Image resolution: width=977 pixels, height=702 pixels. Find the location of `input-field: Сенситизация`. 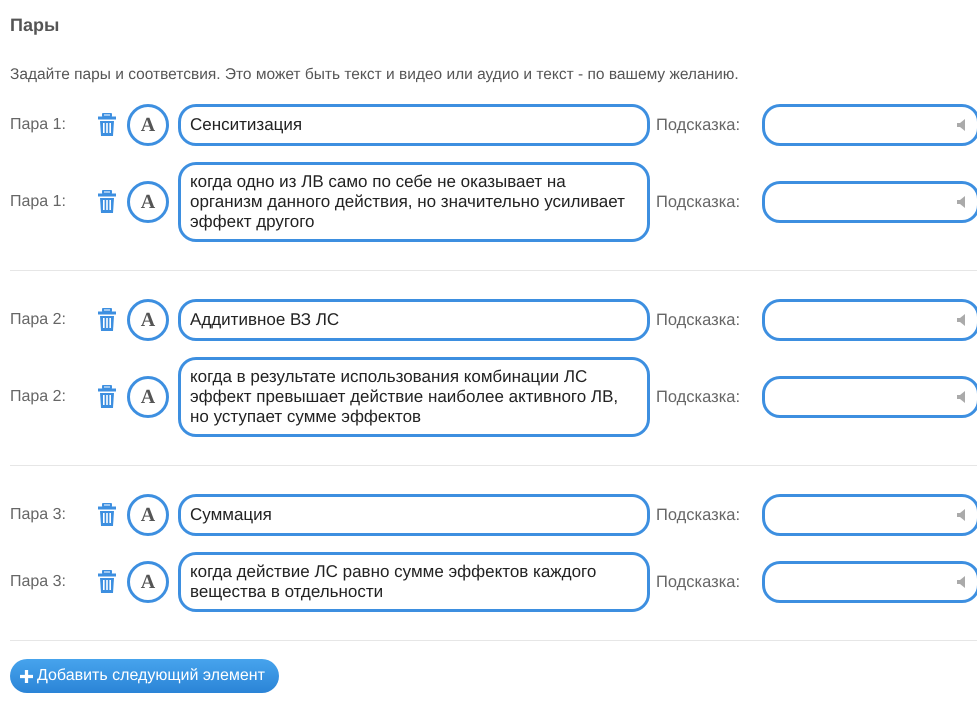

input-field: Сенситизация is located at coordinates (414, 125).